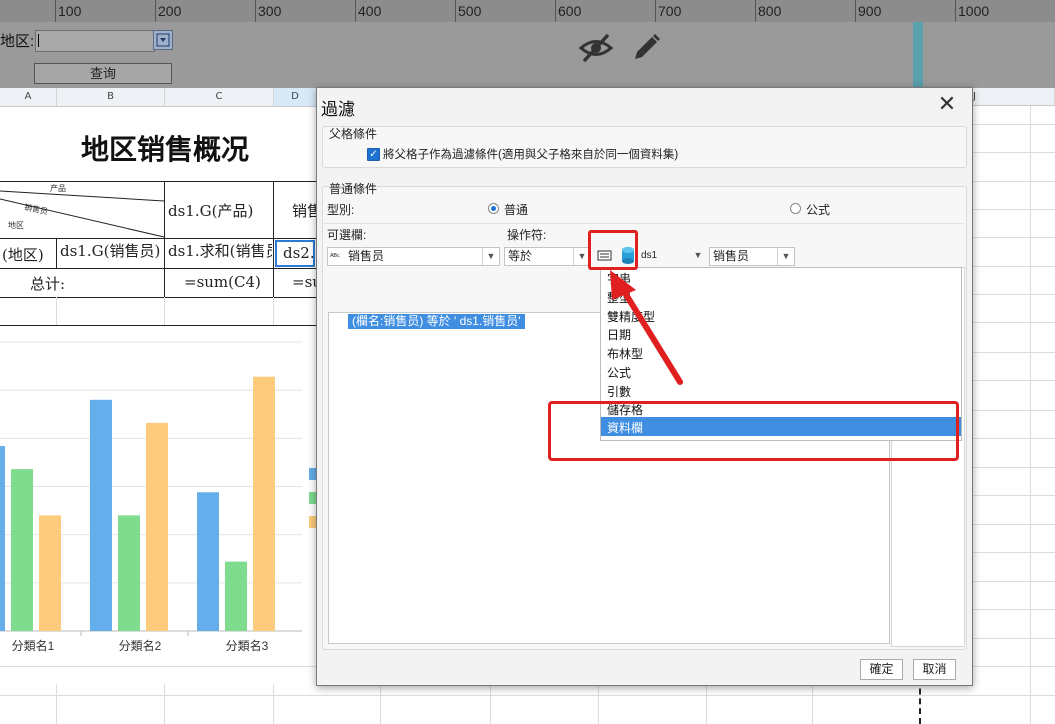  What do you see at coordinates (111, 97) in the screenshot?
I see `column-header-b: B` at bounding box center [111, 97].